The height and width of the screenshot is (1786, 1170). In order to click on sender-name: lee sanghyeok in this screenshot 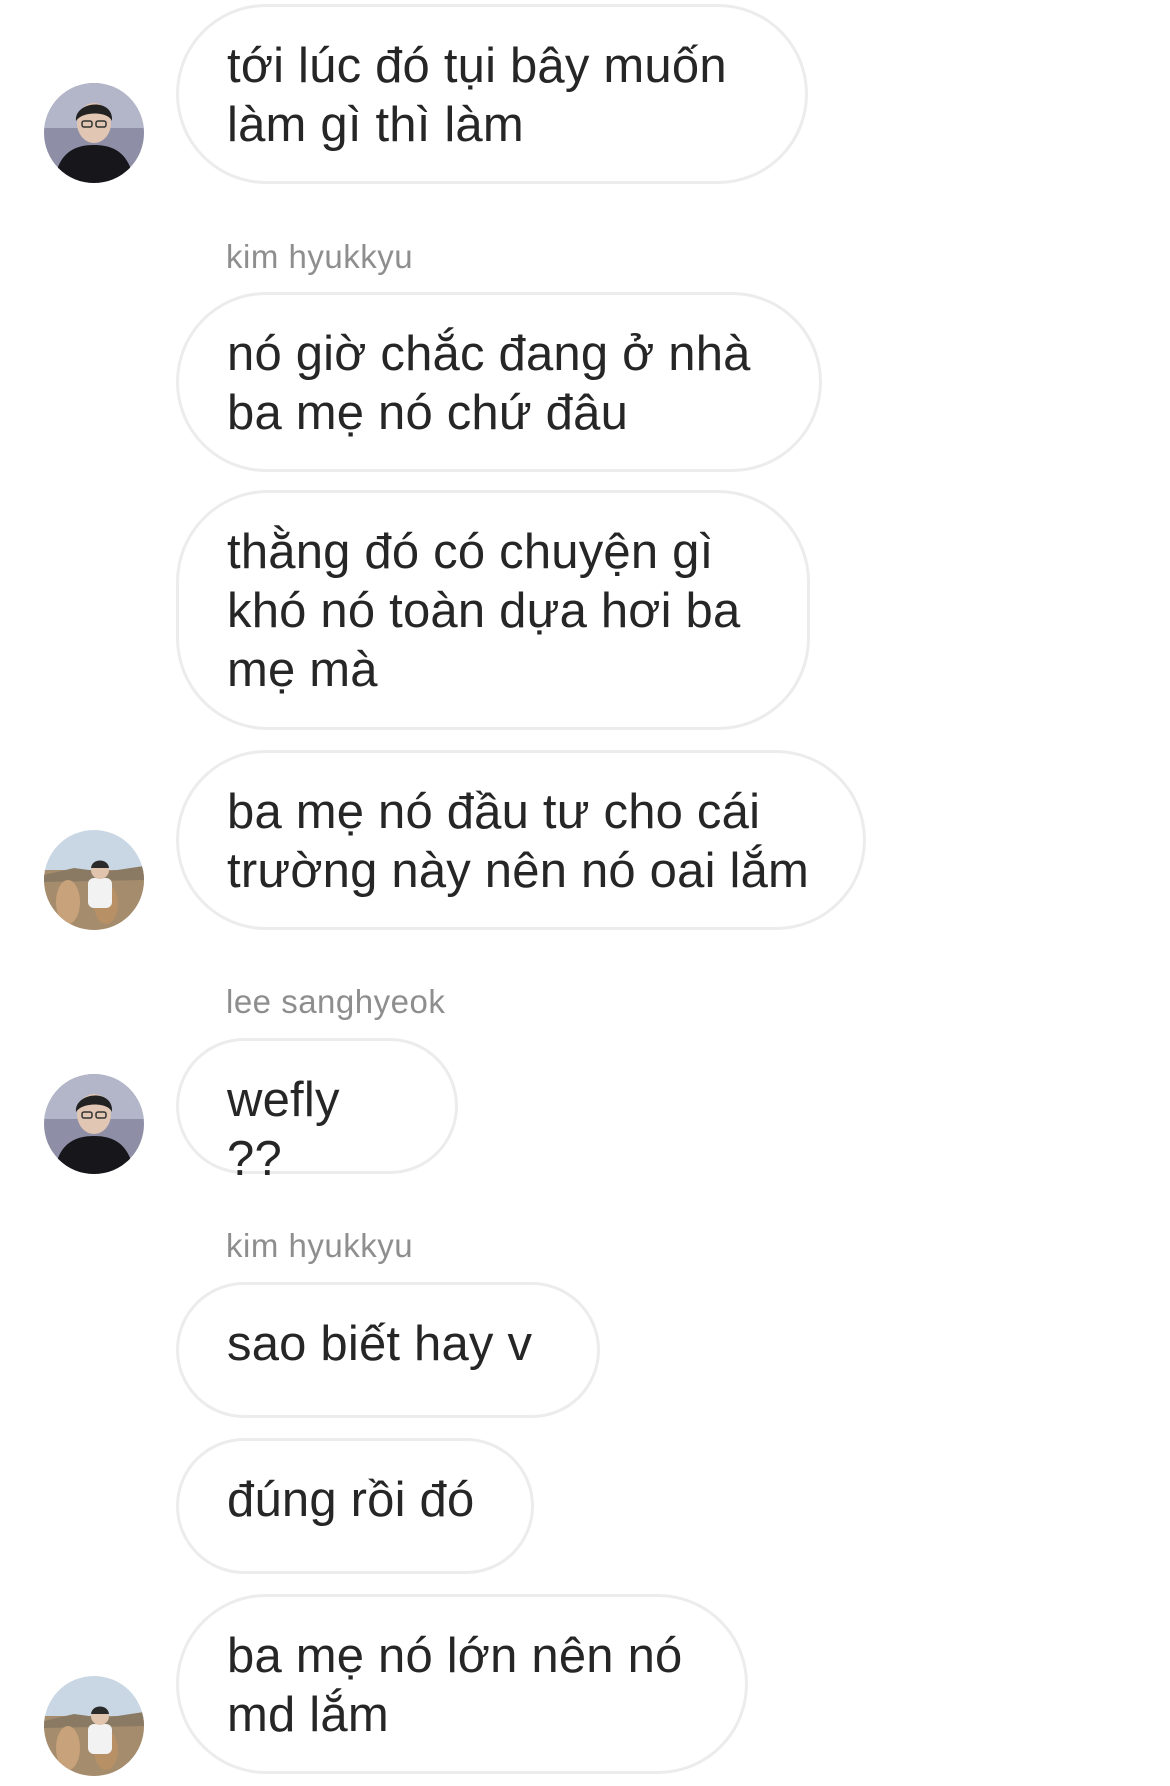, I will do `click(336, 1001)`.